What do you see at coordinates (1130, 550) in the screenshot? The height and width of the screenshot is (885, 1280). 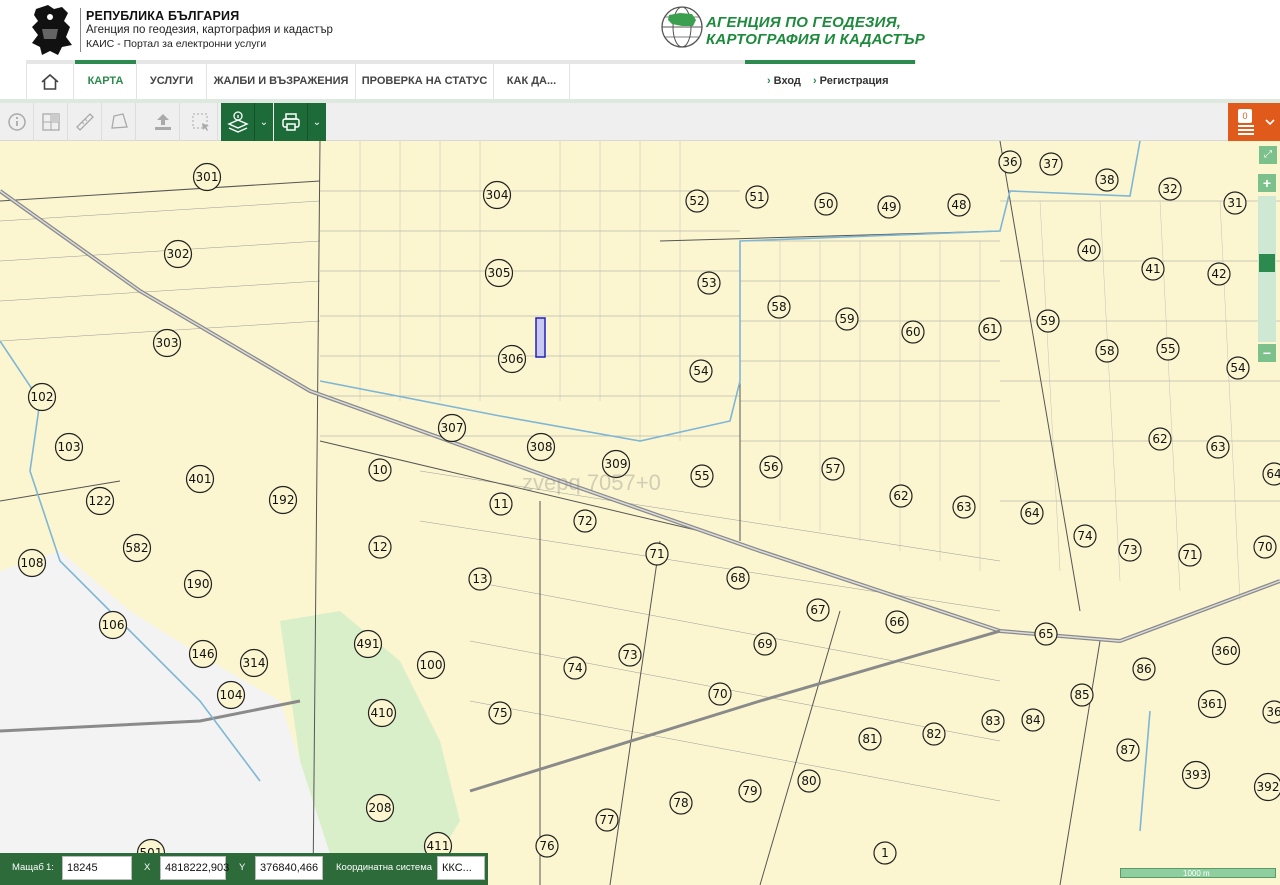 I see `parcel-label: 73` at bounding box center [1130, 550].